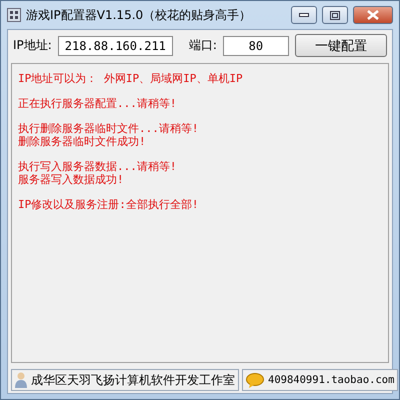  I want to click on log-line: 正在执行服务器配置...请稍等!, so click(98, 103).